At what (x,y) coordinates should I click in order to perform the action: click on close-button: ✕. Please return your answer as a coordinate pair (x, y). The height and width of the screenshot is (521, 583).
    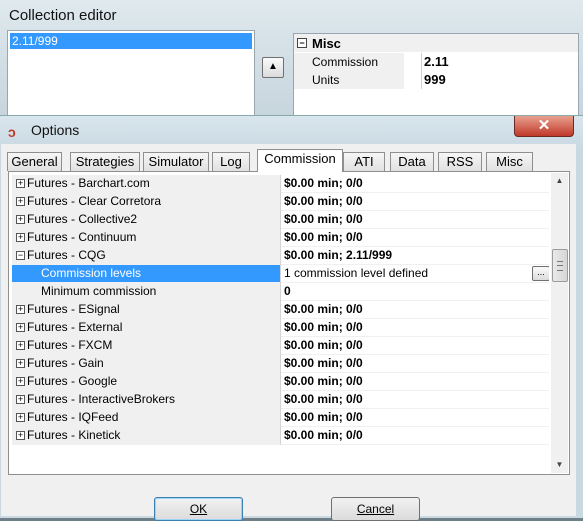
    Looking at the image, I should click on (544, 126).